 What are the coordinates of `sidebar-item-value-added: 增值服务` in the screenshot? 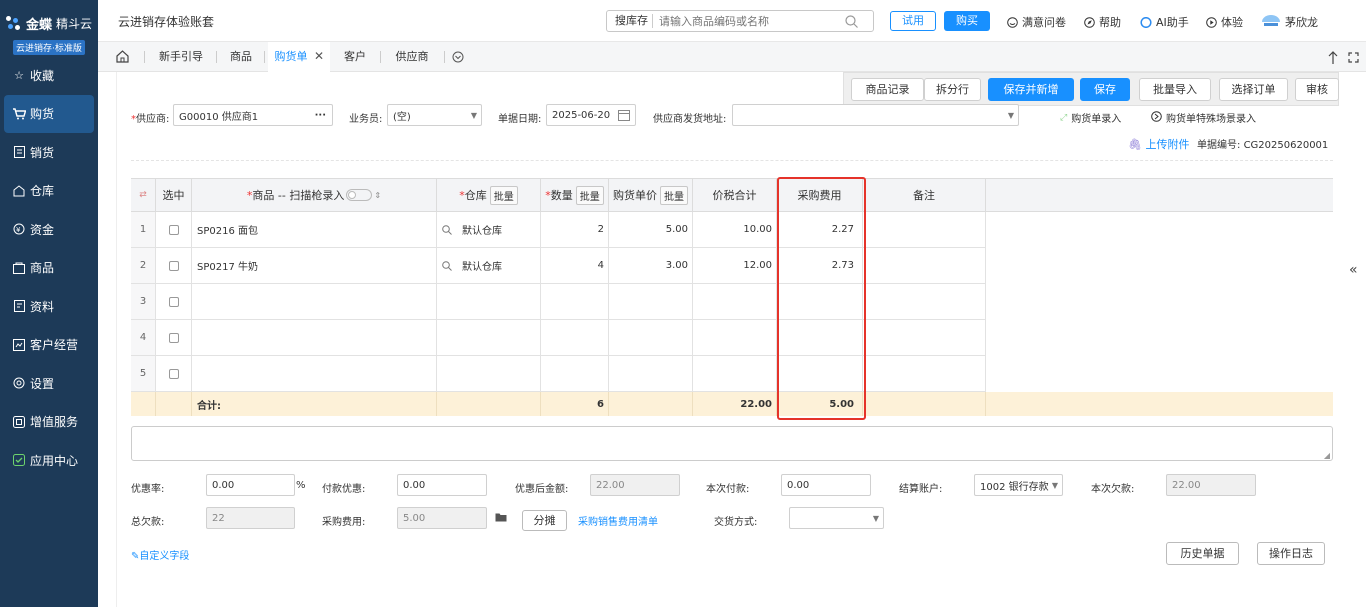 It's located at (49, 422).